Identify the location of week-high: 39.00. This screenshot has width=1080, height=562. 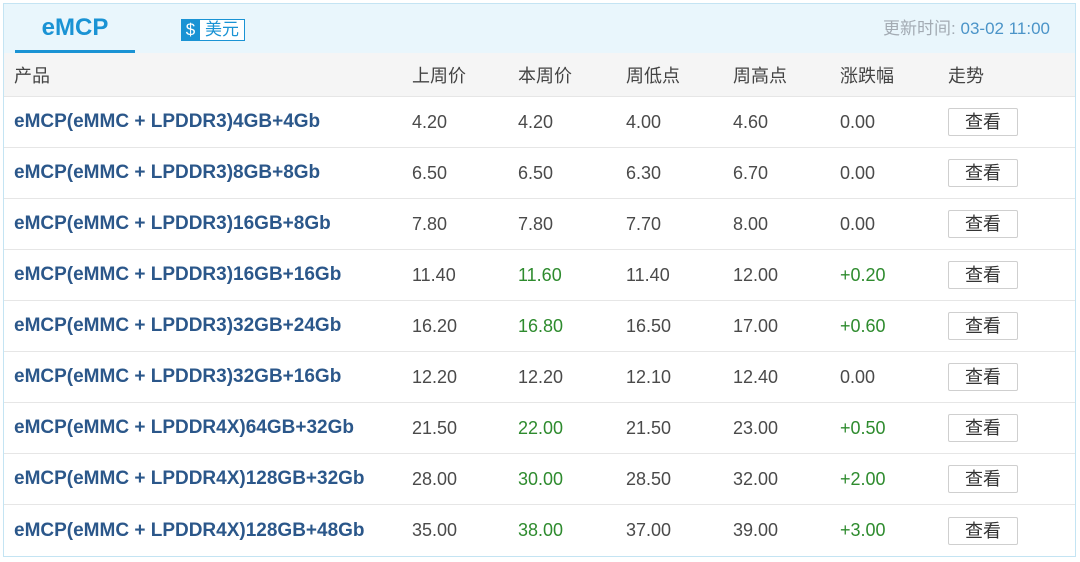
(756, 530).